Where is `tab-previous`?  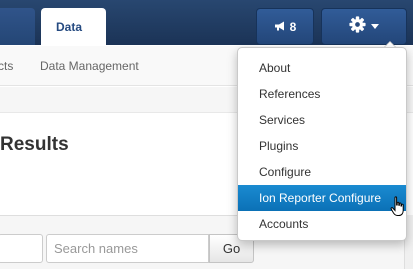 tab-previous is located at coordinates (17, 26).